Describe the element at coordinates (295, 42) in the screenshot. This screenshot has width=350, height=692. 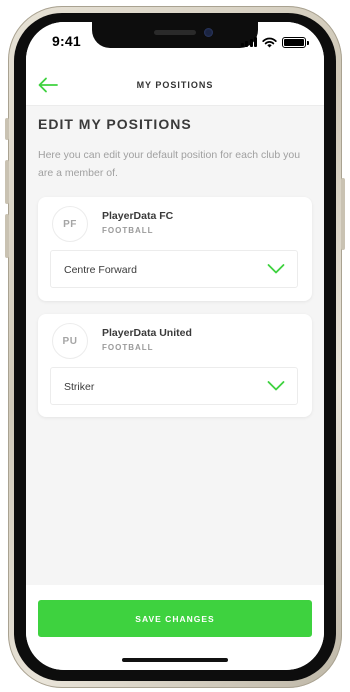
I see `battery-icon` at that location.